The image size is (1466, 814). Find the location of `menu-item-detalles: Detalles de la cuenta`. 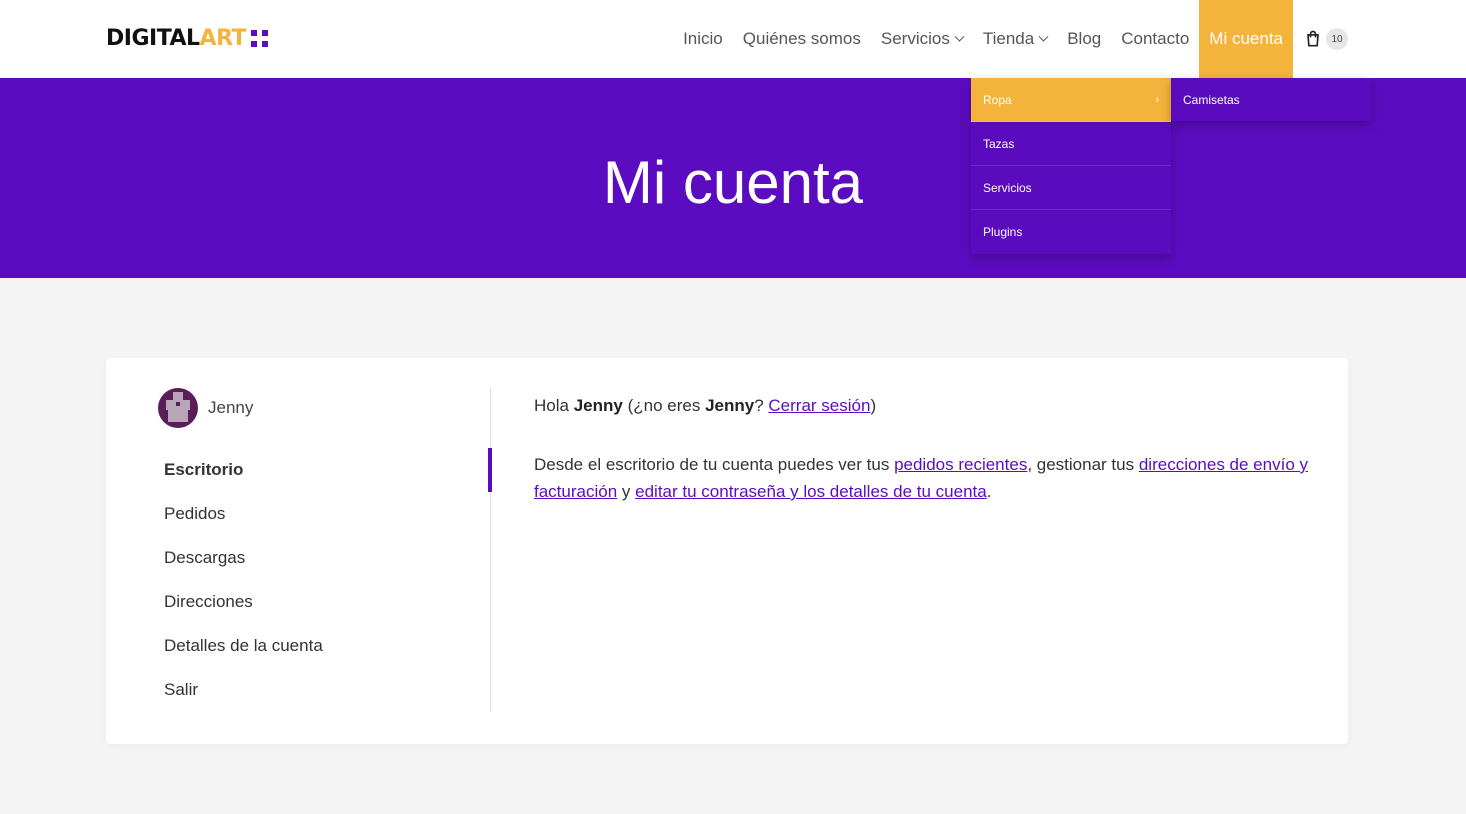

menu-item-detalles: Detalles de la cuenta is located at coordinates (324, 646).